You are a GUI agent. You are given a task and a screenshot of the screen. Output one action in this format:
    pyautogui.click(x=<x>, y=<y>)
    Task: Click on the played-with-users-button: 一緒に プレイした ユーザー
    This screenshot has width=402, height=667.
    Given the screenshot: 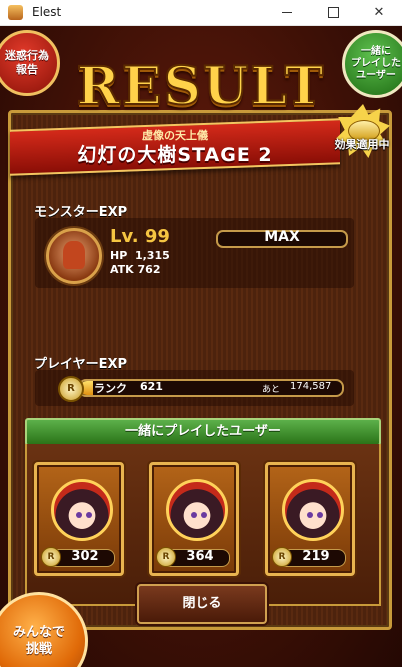 What is the action you would take?
    pyautogui.click(x=372, y=64)
    